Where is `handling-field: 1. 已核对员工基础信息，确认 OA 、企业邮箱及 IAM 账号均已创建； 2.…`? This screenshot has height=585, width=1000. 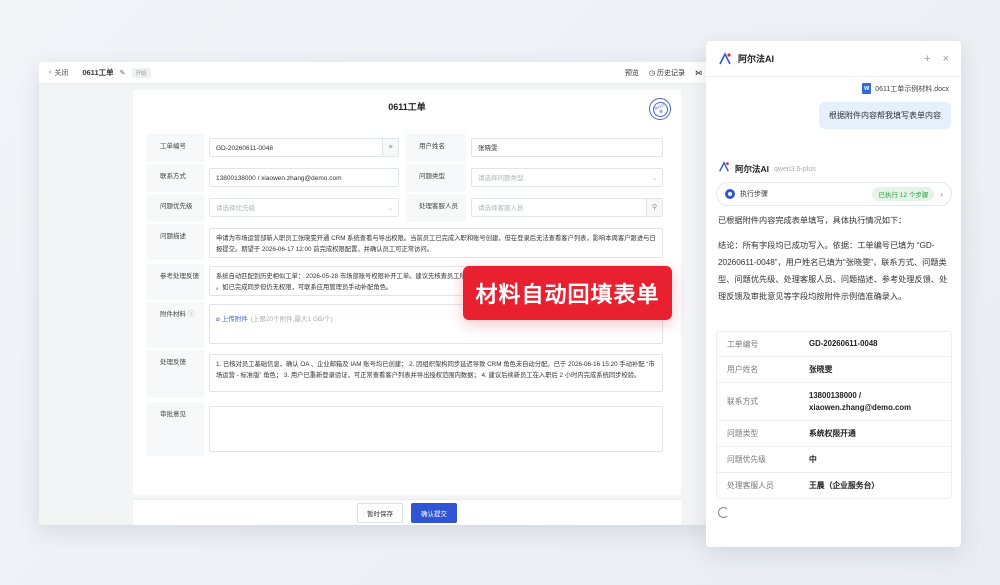
handling-field: 1. 已核对员工基础信息，确认 OA 、企业邮箱及 IAM 账号均已创建； 2.… is located at coordinates (436, 373).